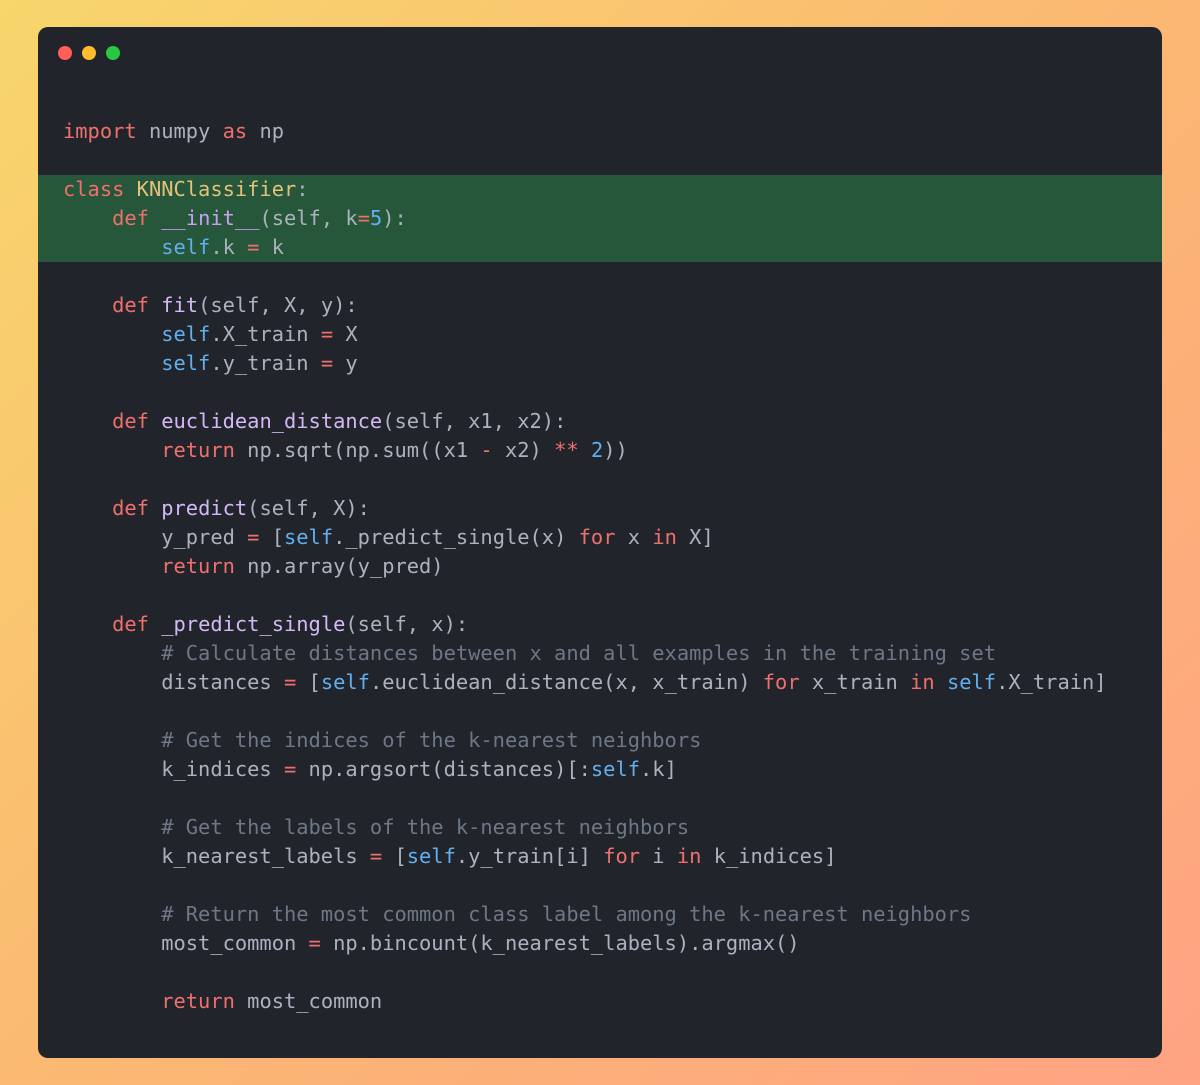  What do you see at coordinates (600, 247) in the screenshot?
I see `code-line: self.k = k` at bounding box center [600, 247].